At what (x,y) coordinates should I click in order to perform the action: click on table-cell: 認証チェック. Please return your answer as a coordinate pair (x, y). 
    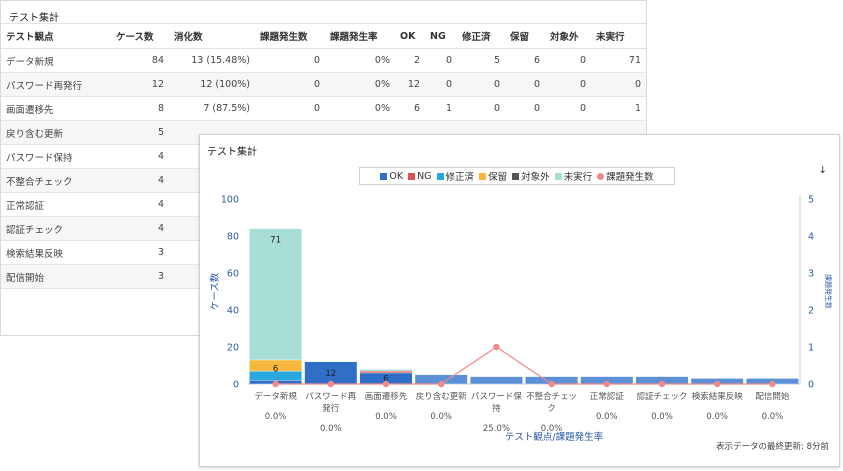
    Looking at the image, I should click on (56, 228).